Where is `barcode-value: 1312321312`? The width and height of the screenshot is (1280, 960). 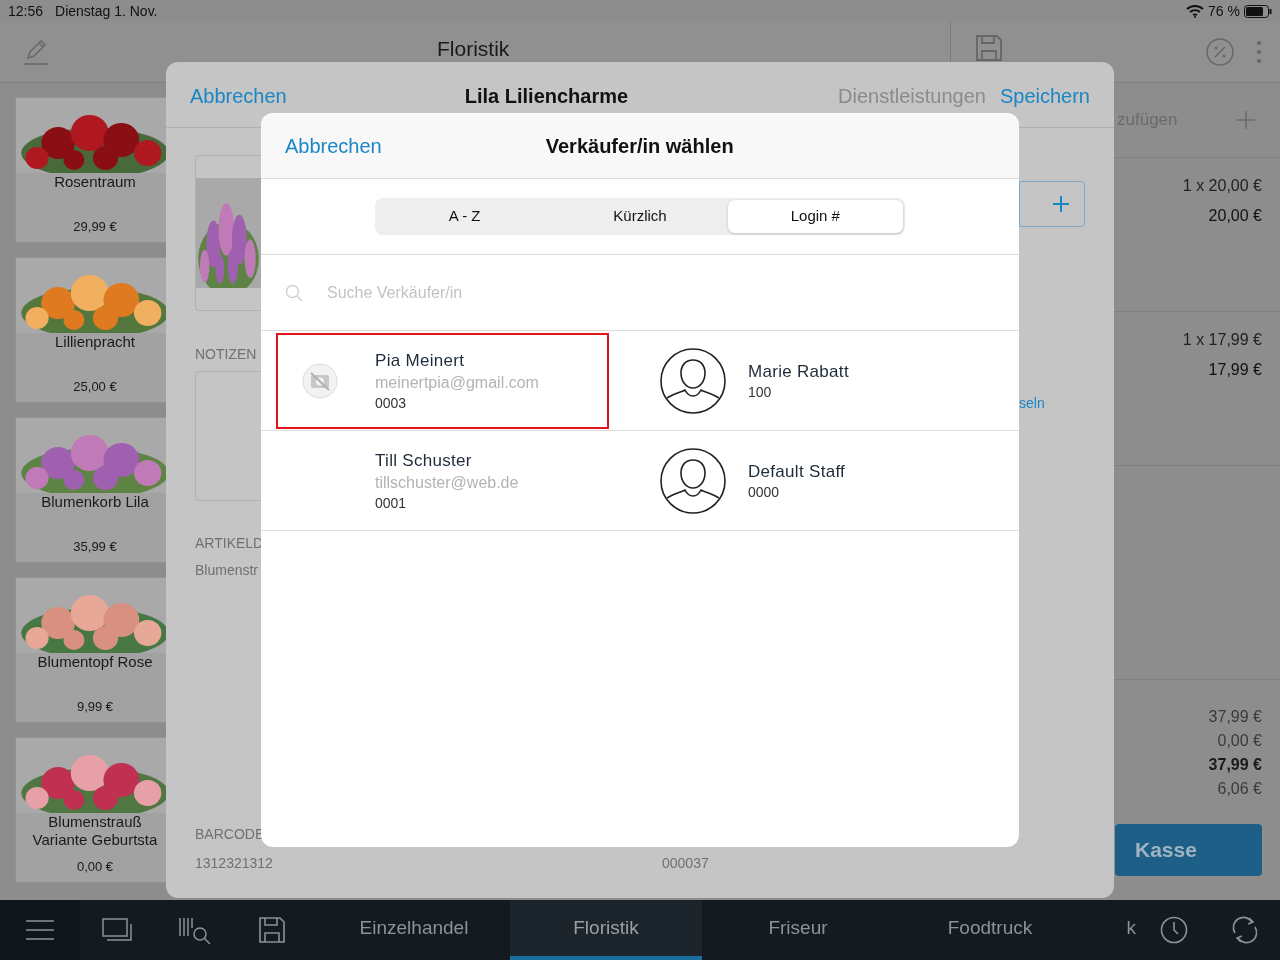
barcode-value: 1312321312 is located at coordinates (234, 863).